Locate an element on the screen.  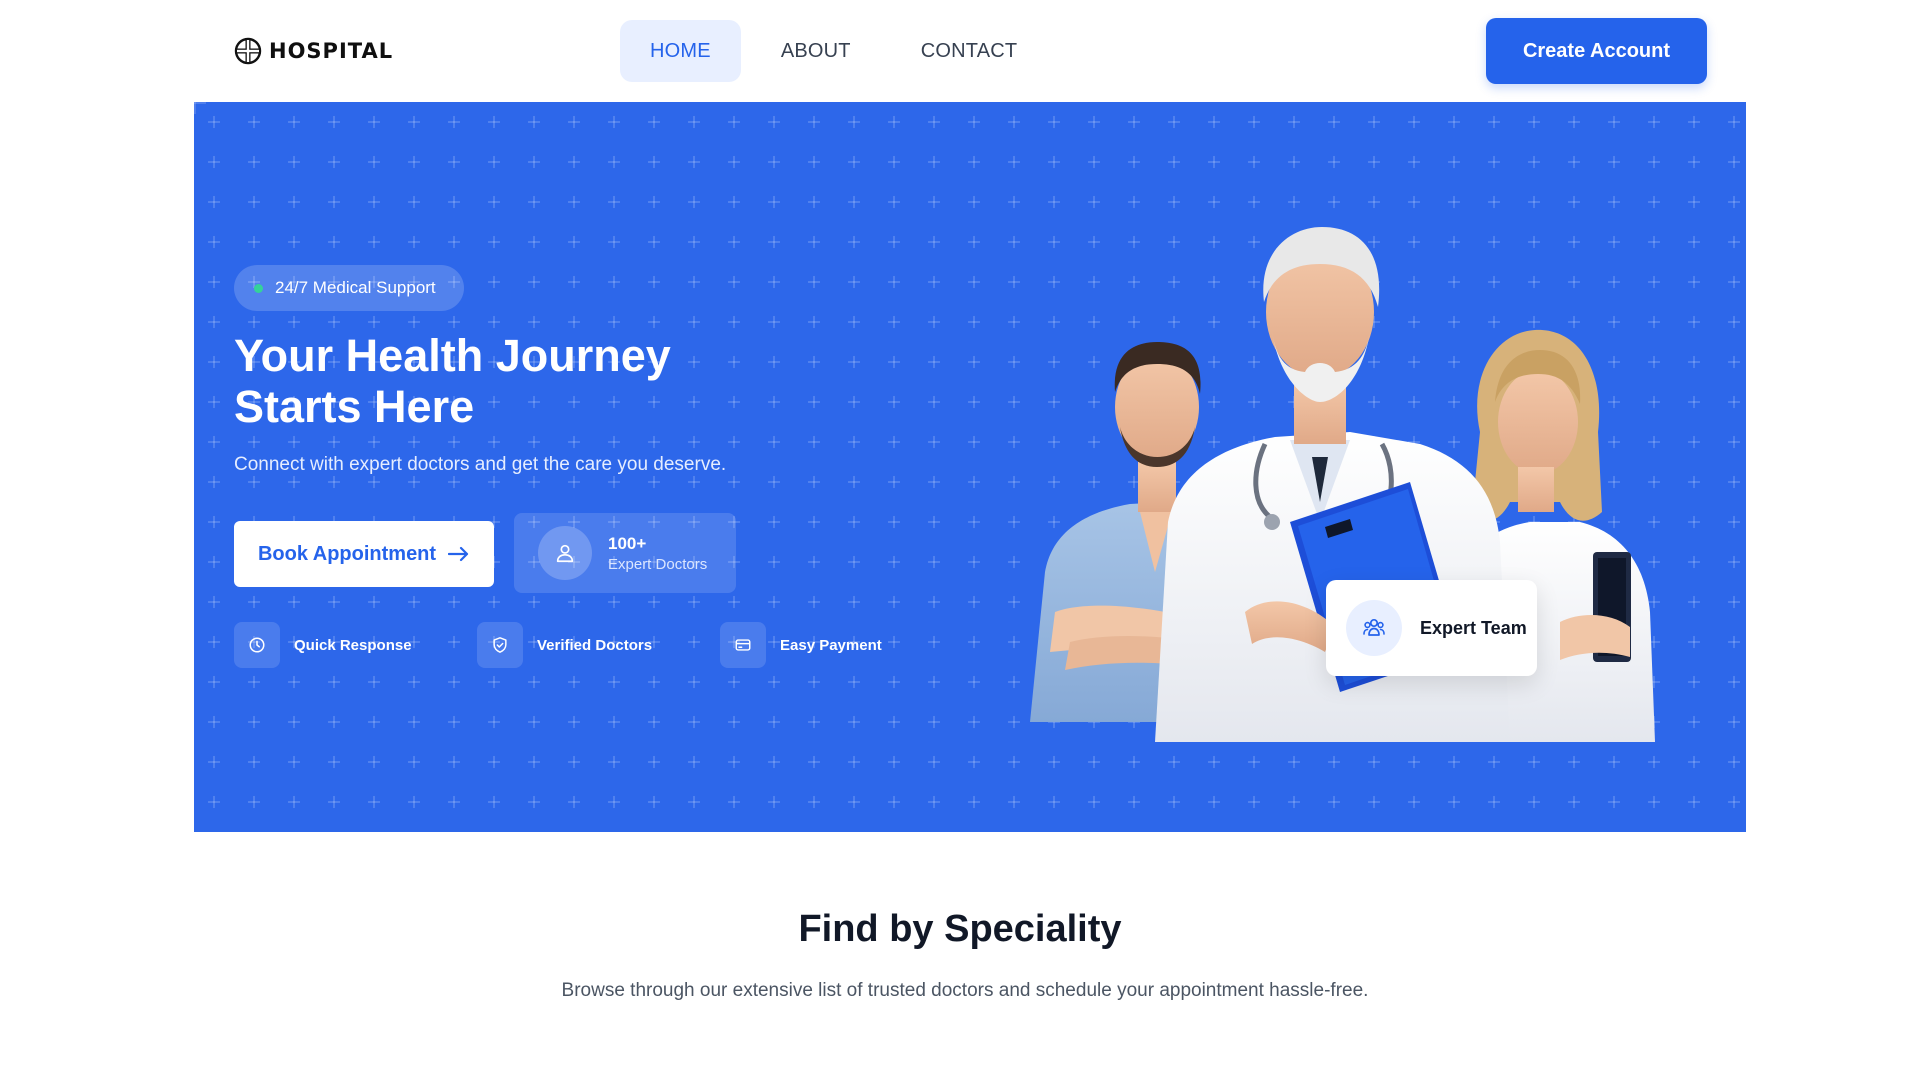
doctors-stat-card: 100+ Expert Doctors is located at coordinates (625, 553).